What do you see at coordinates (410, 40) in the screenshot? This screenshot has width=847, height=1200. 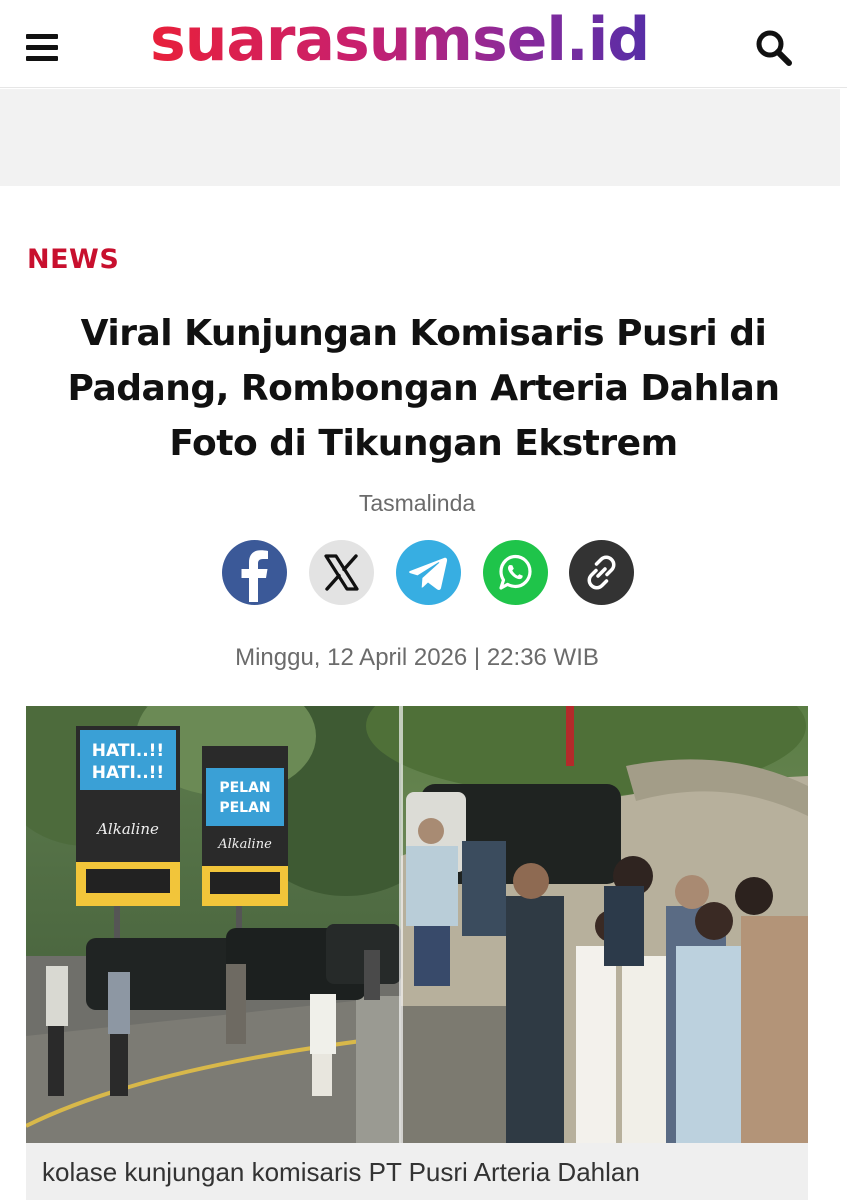 I see `site-logo: suarasumsel.id` at bounding box center [410, 40].